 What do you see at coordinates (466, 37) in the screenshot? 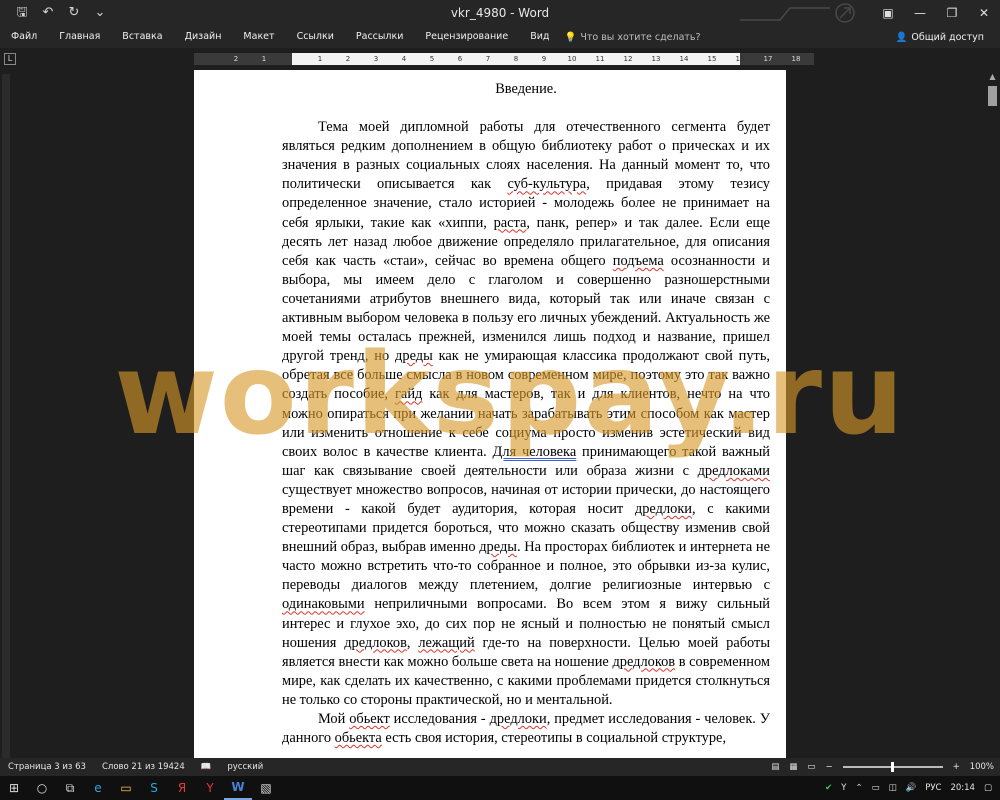
I see `ribbon-tab: Рецензирование` at bounding box center [466, 37].